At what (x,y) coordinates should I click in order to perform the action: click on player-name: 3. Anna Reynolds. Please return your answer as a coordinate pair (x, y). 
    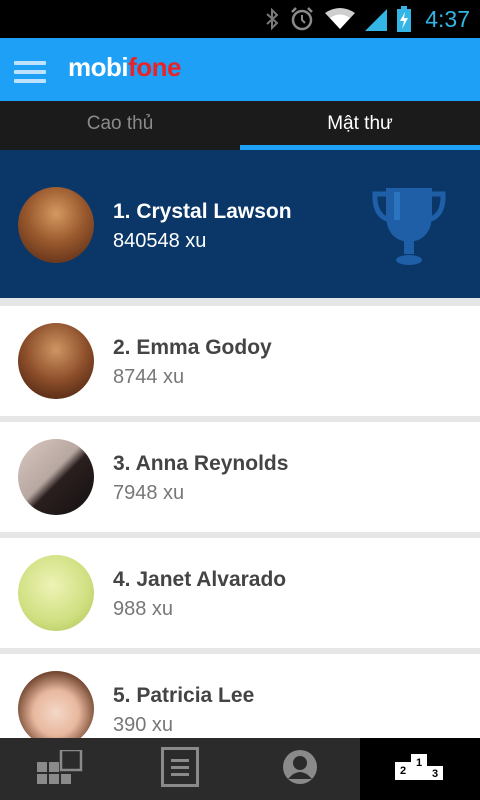
    Looking at the image, I should click on (201, 463).